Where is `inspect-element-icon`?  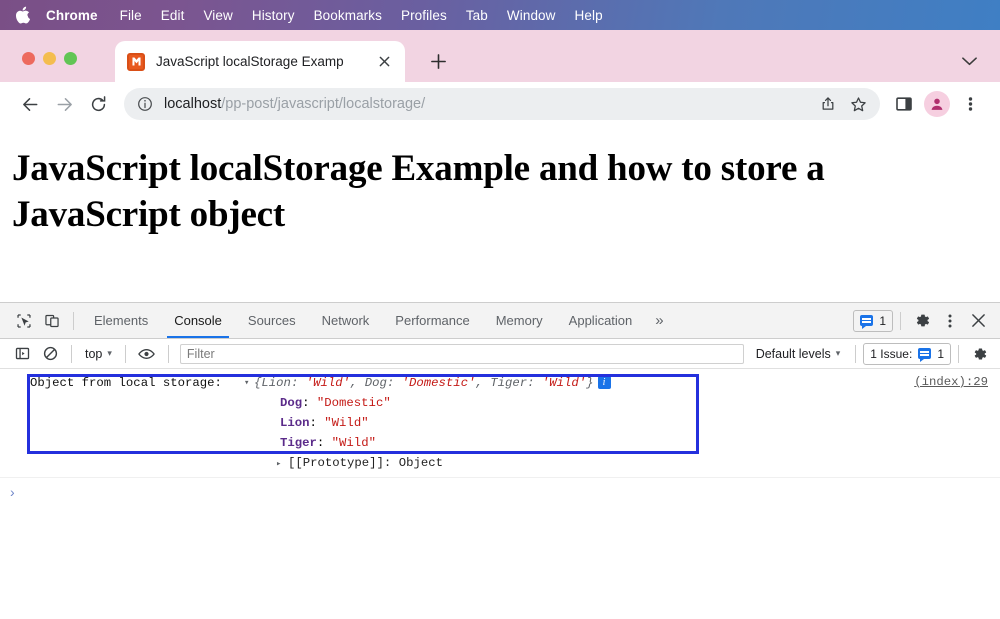 inspect-element-icon is located at coordinates (24, 321).